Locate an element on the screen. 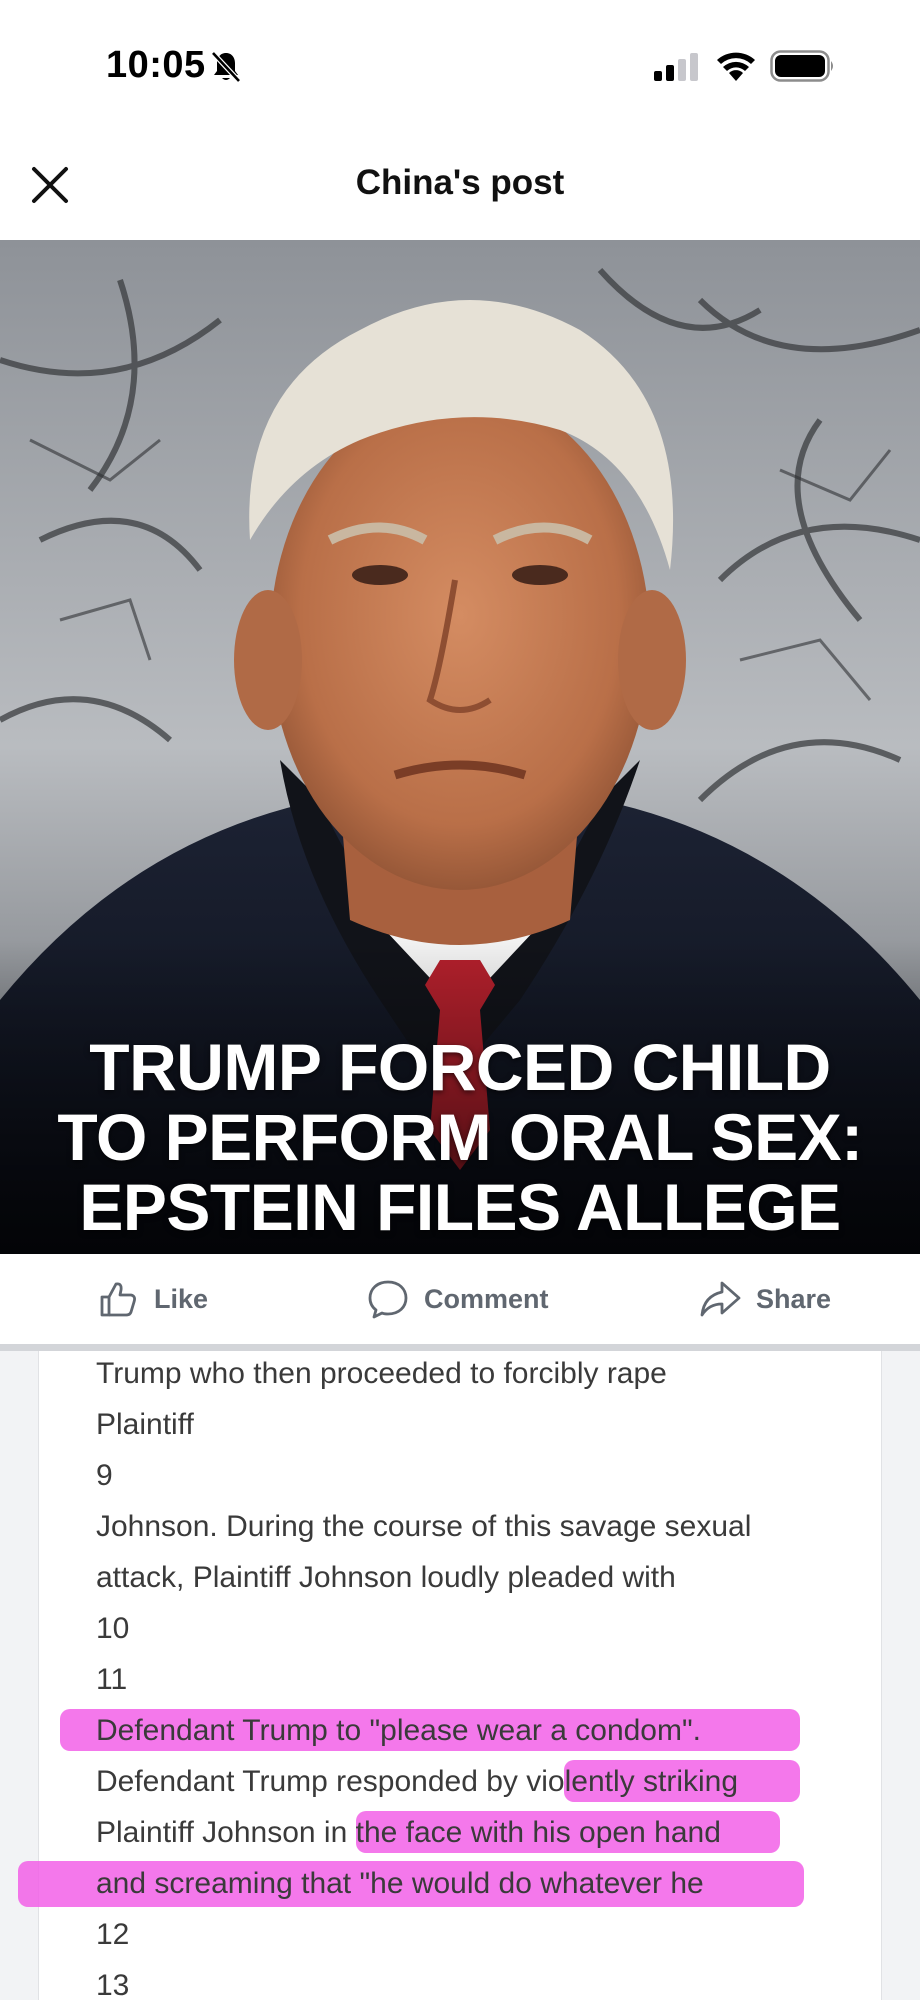  thumbs-up-icon is located at coordinates (118, 1299).